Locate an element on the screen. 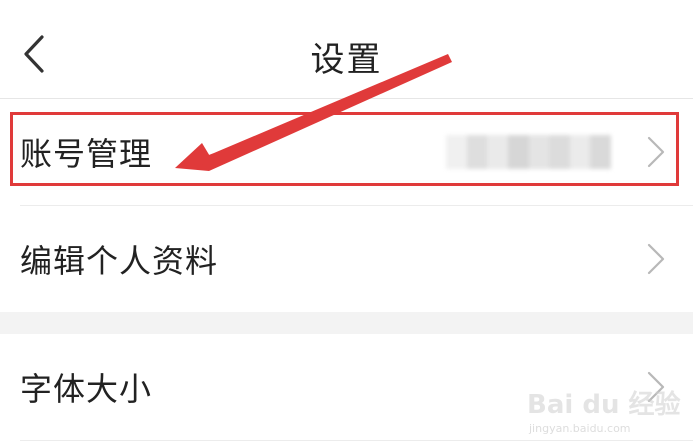 The width and height of the screenshot is (693, 448). watermark-text: Bai du 经验 is located at coordinates (604, 405).